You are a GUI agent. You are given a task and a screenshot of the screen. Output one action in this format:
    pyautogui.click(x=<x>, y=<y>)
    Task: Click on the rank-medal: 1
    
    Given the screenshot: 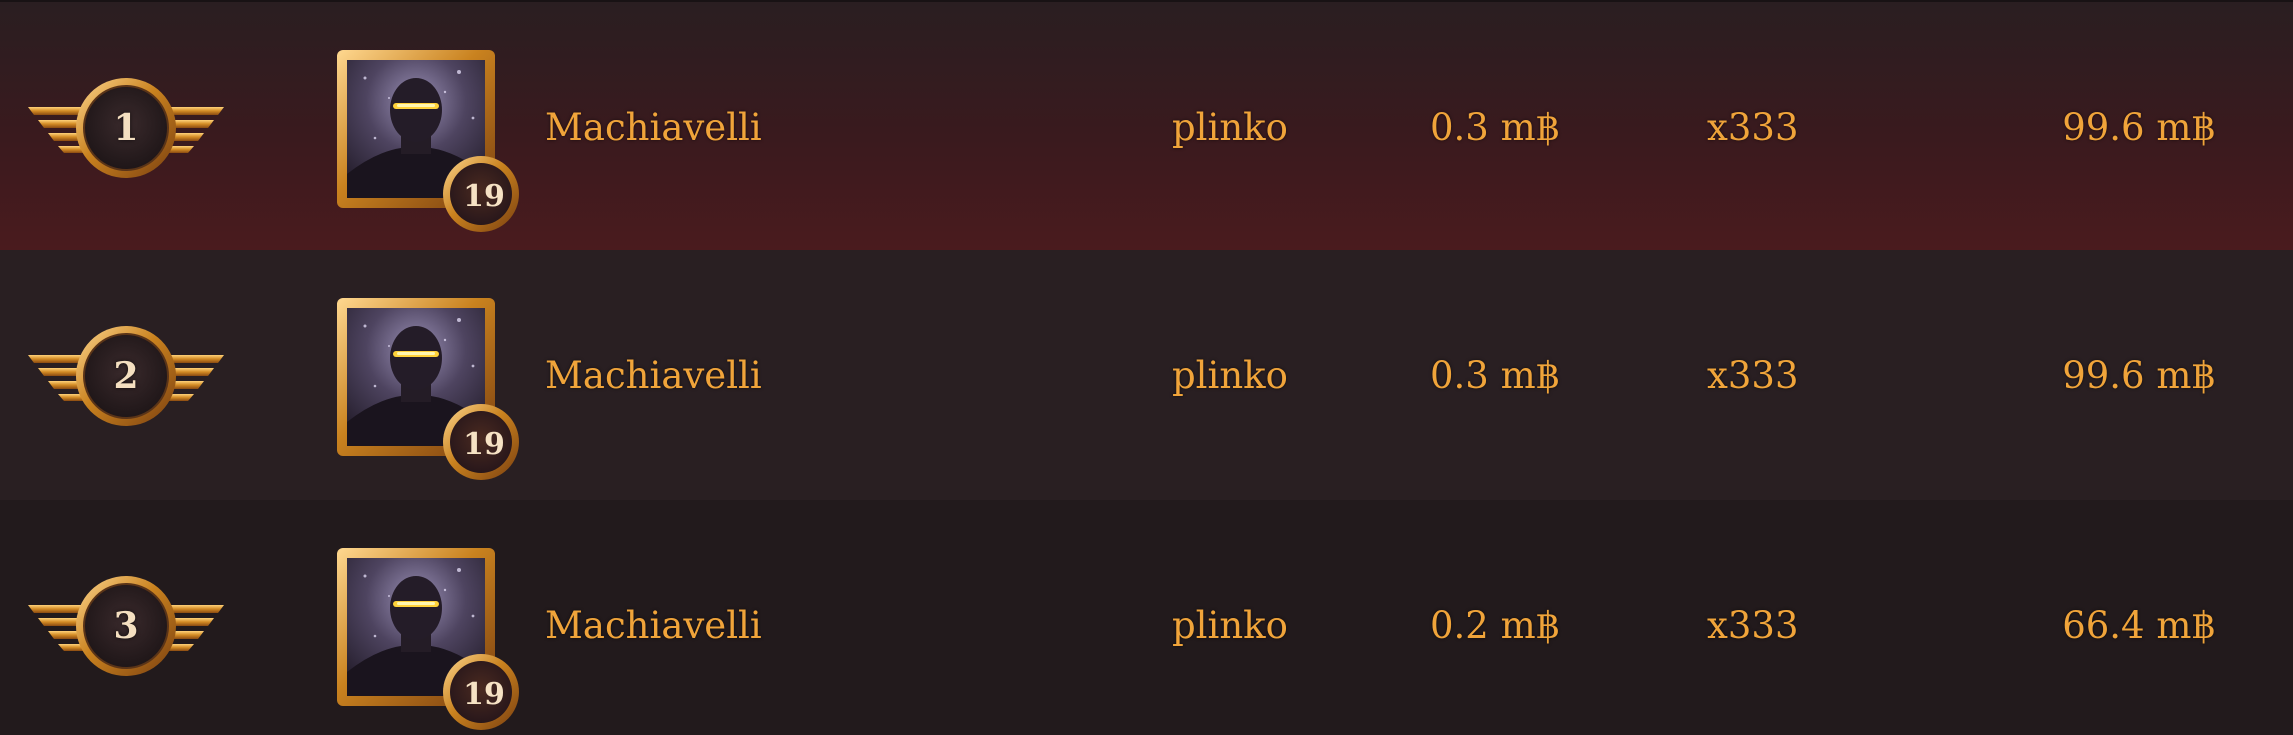 What is the action you would take?
    pyautogui.click(x=126, y=128)
    